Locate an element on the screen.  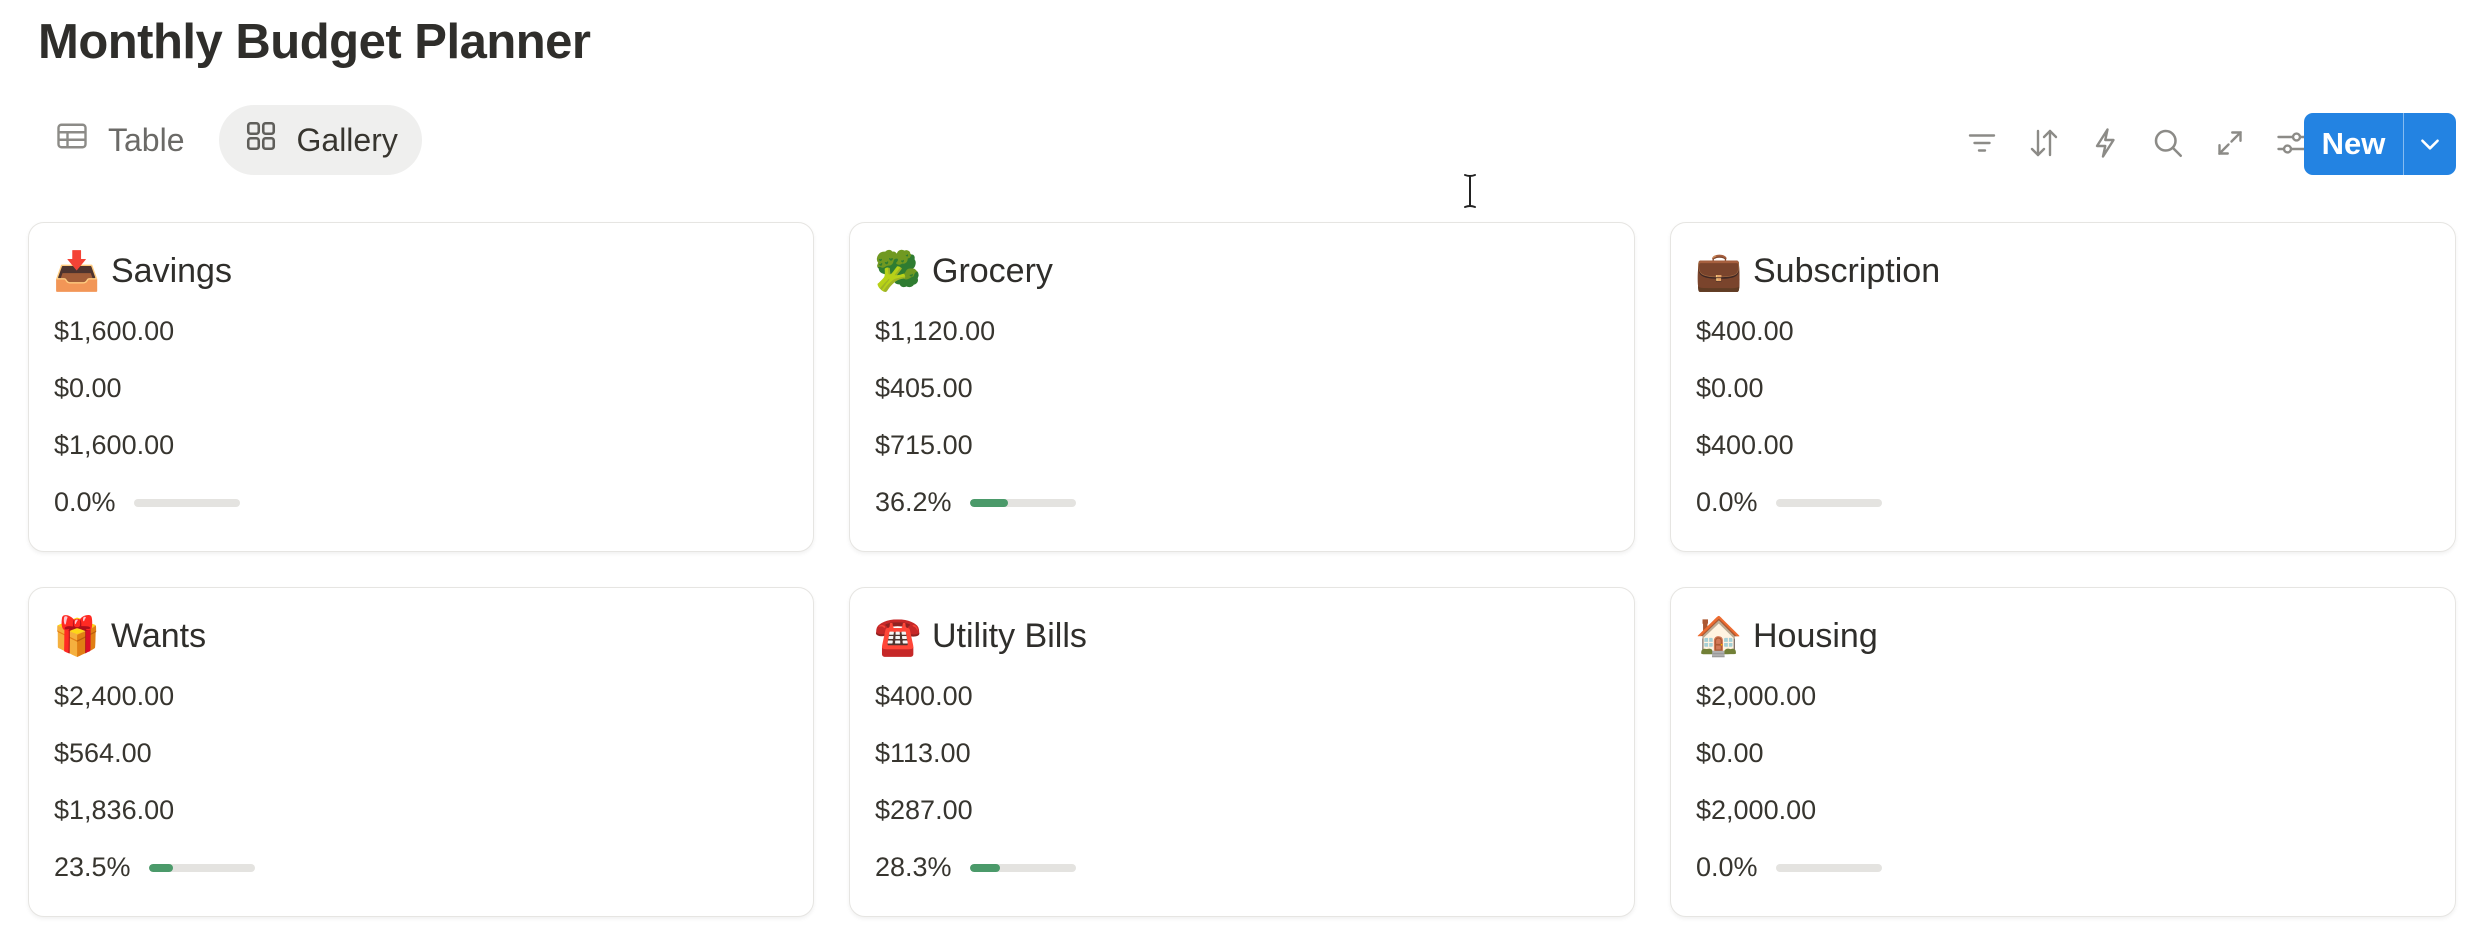
view-tabs: Table Gallery is located at coordinates (226, 140).